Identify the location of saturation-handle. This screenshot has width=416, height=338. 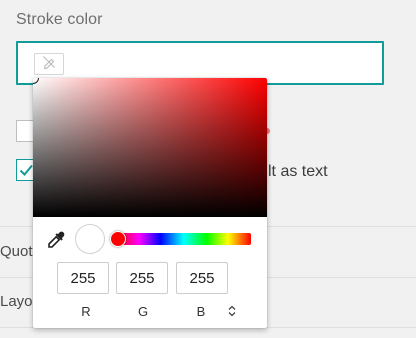
(36, 81).